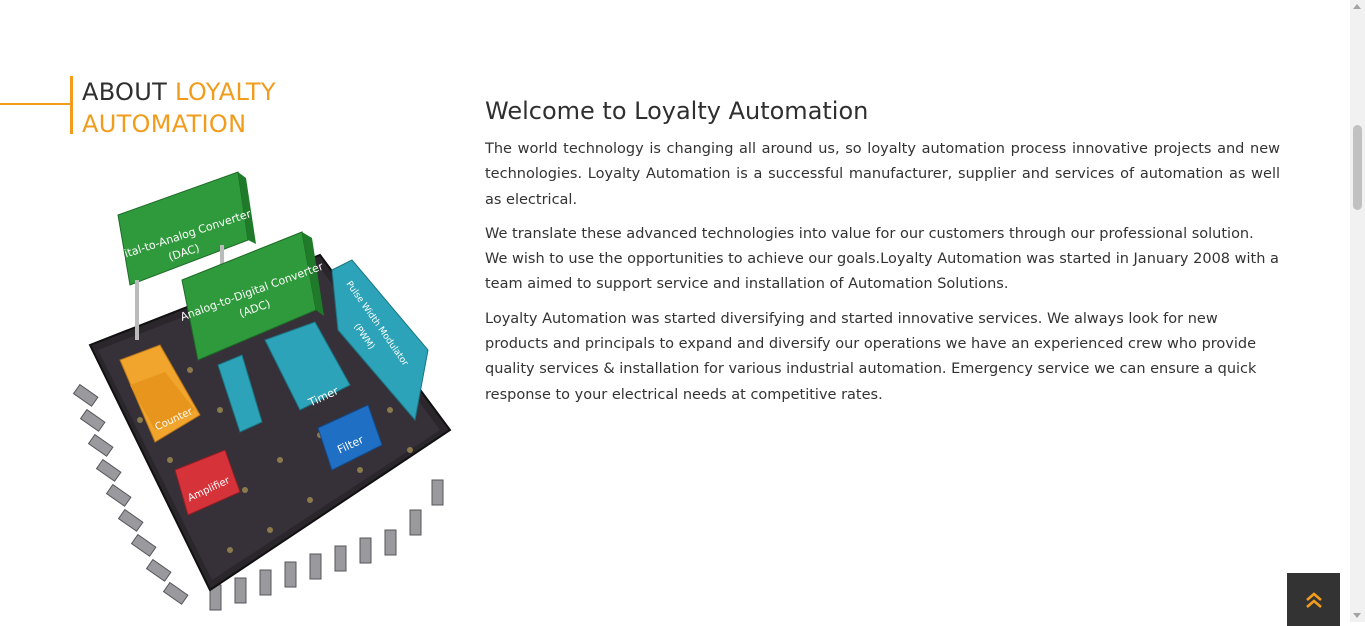 The height and width of the screenshot is (626, 1365). What do you see at coordinates (125, 92) in the screenshot?
I see `section-title-part1: ABOUT` at bounding box center [125, 92].